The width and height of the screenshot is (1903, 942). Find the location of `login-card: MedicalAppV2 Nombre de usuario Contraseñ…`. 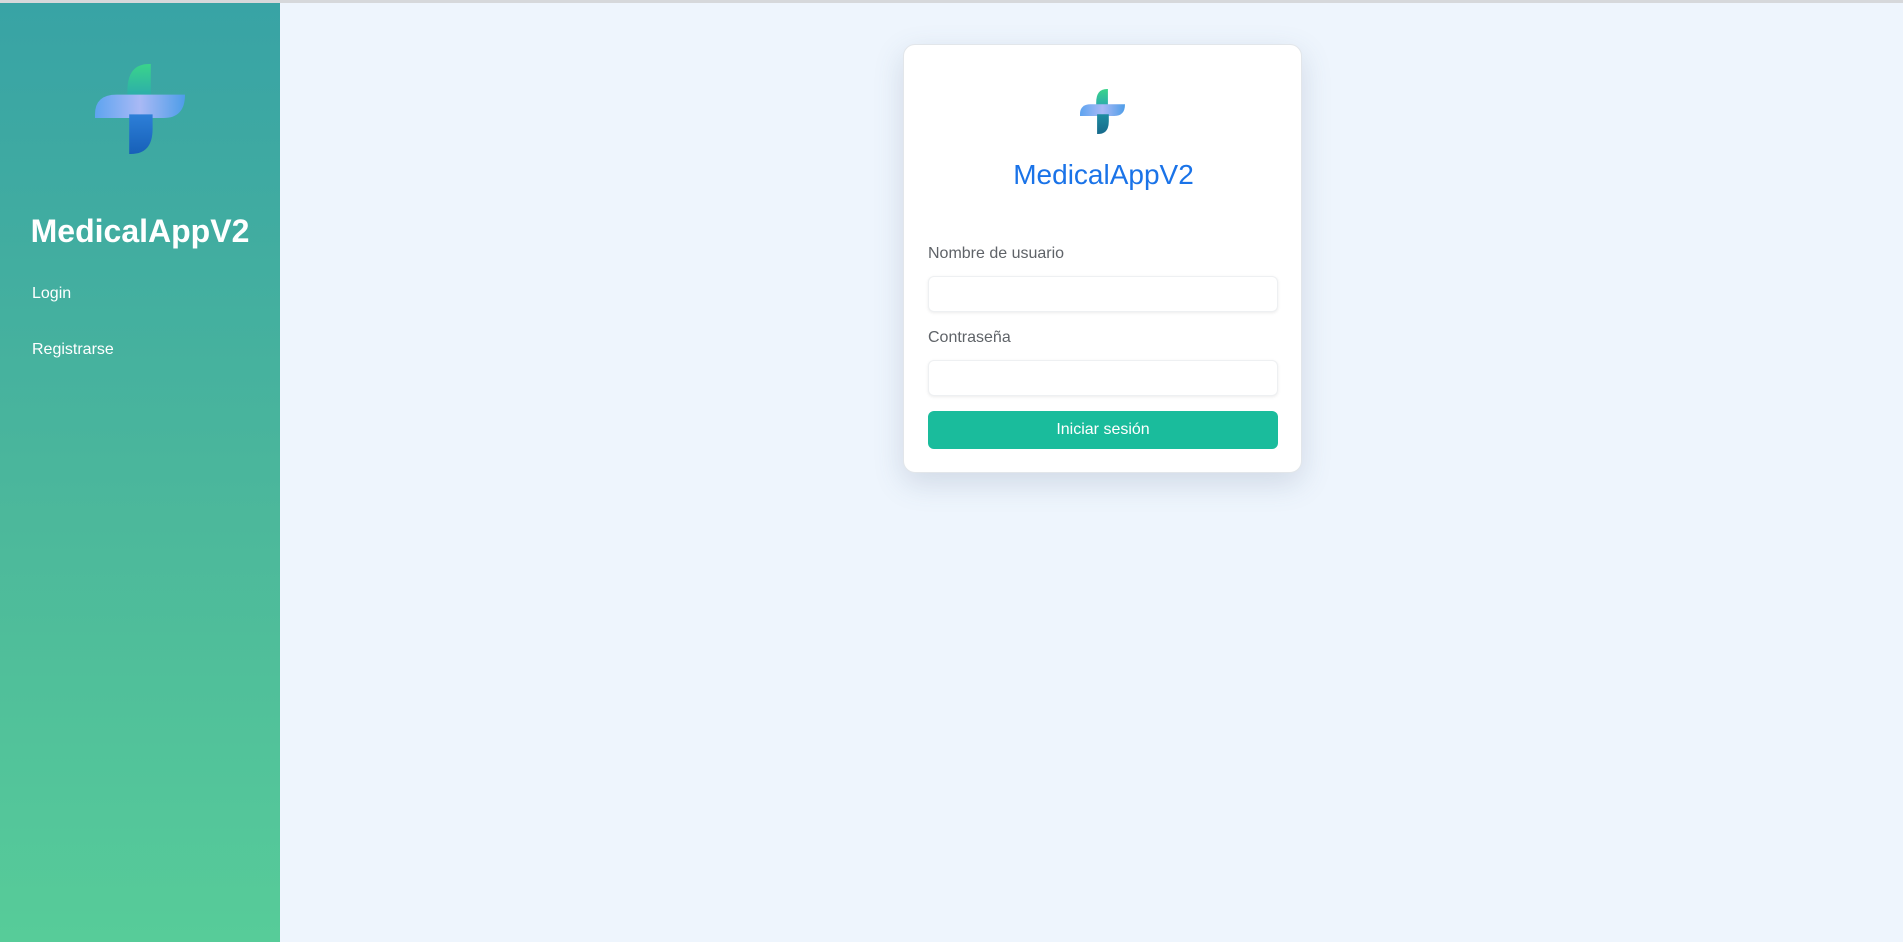

login-card: MedicalAppV2 Nombre de usuario Contraseñ… is located at coordinates (1102, 258).